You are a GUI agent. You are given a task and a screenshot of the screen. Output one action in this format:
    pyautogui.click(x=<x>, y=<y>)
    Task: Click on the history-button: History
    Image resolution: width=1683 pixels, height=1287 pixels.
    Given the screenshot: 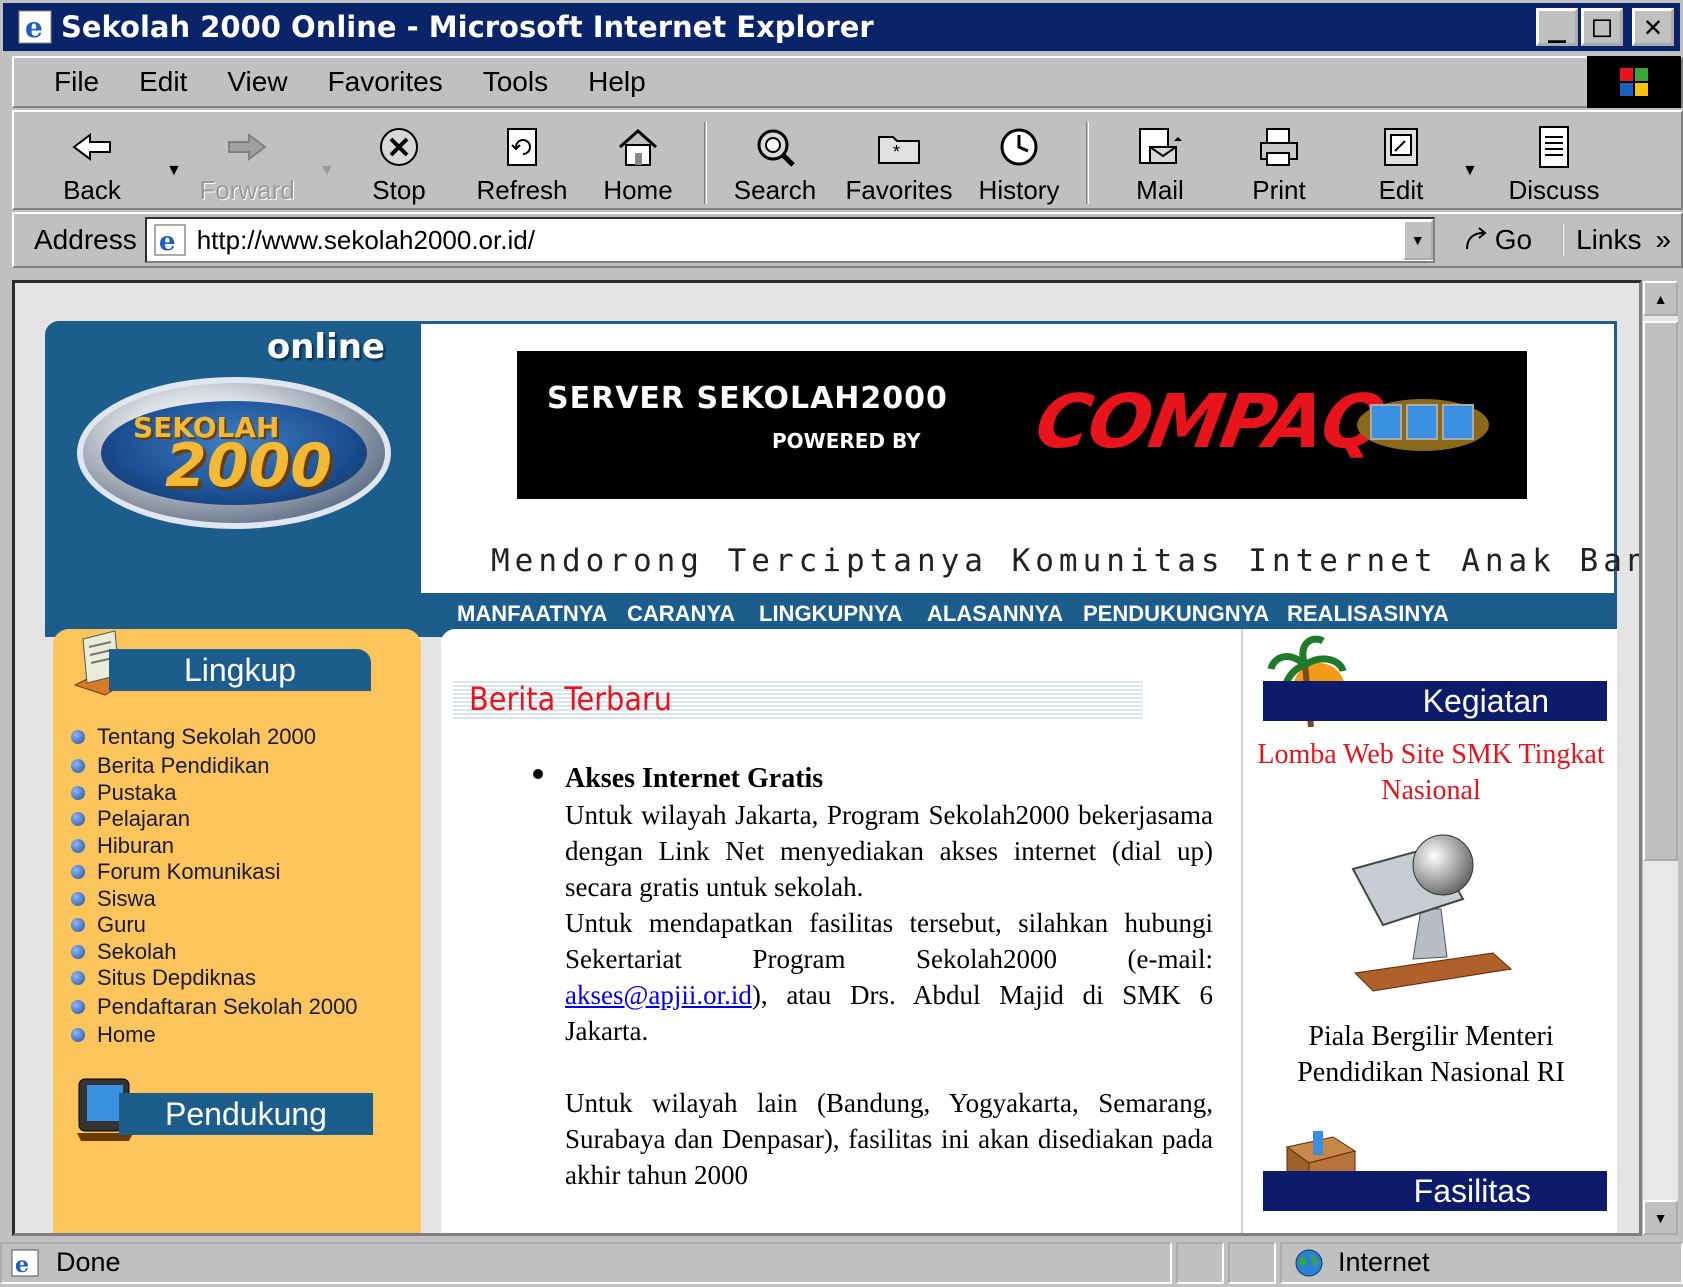 What is the action you would take?
    pyautogui.click(x=1019, y=162)
    